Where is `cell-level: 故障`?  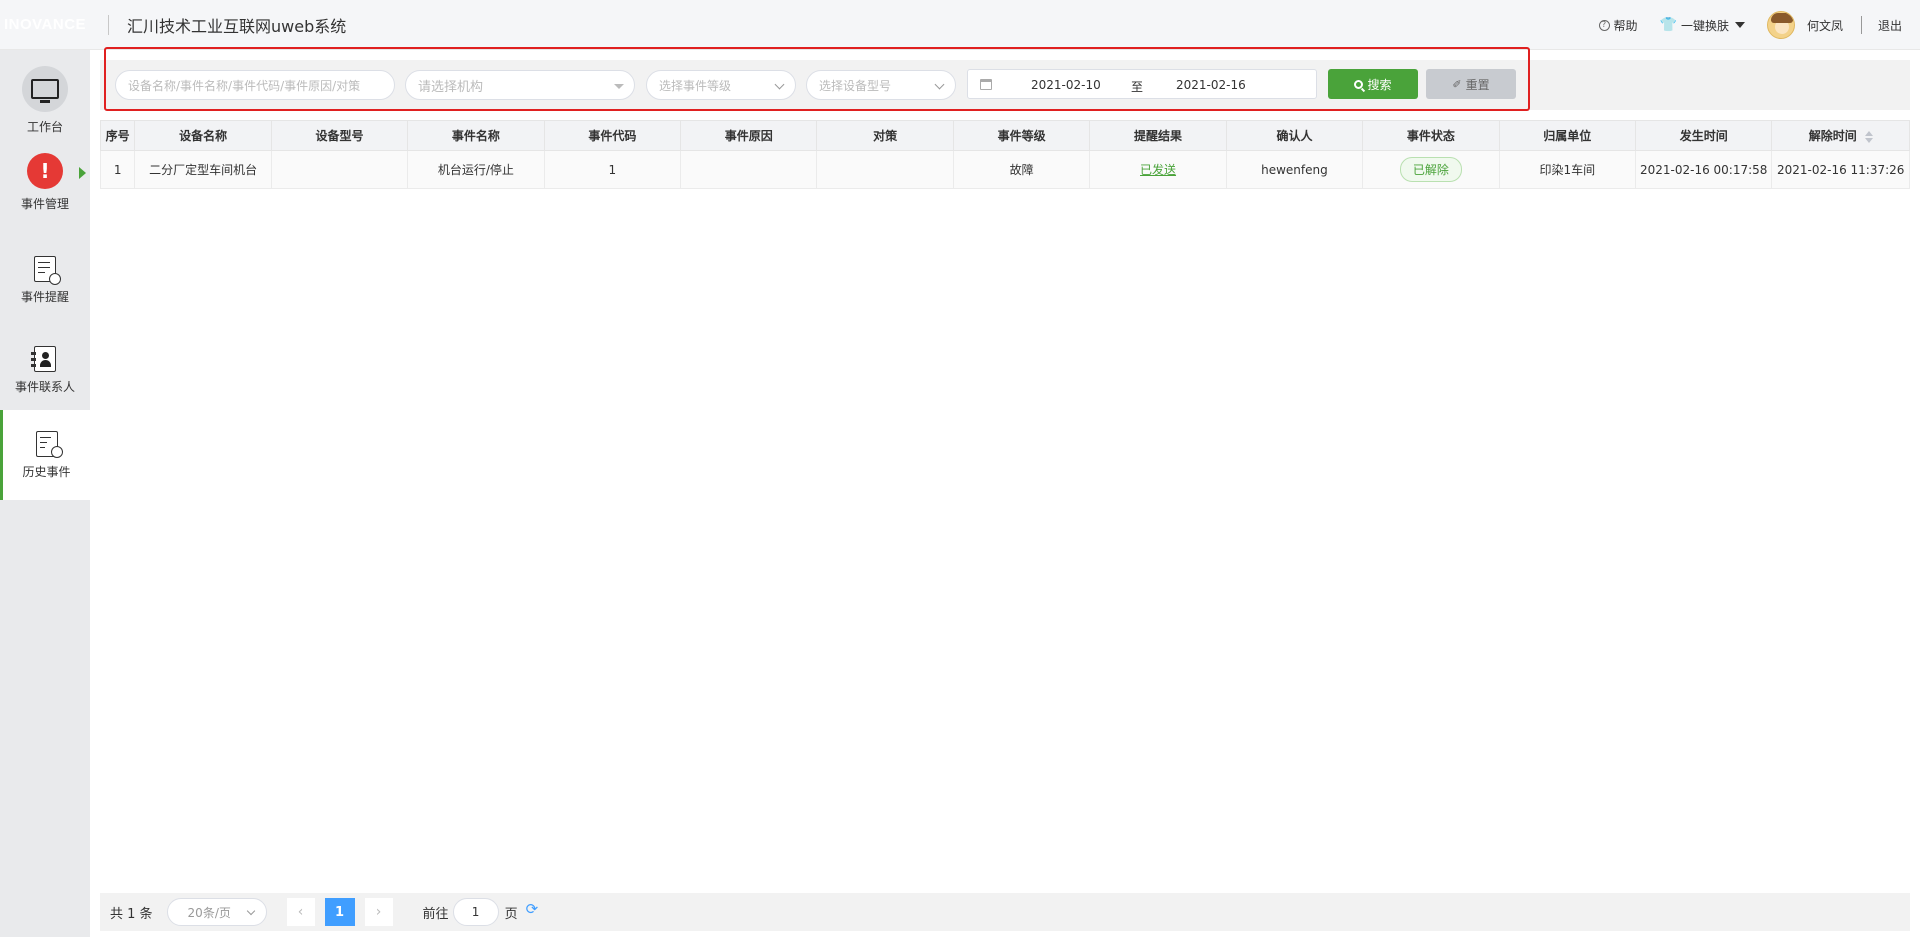
cell-level: 故障 is located at coordinates (1021, 169).